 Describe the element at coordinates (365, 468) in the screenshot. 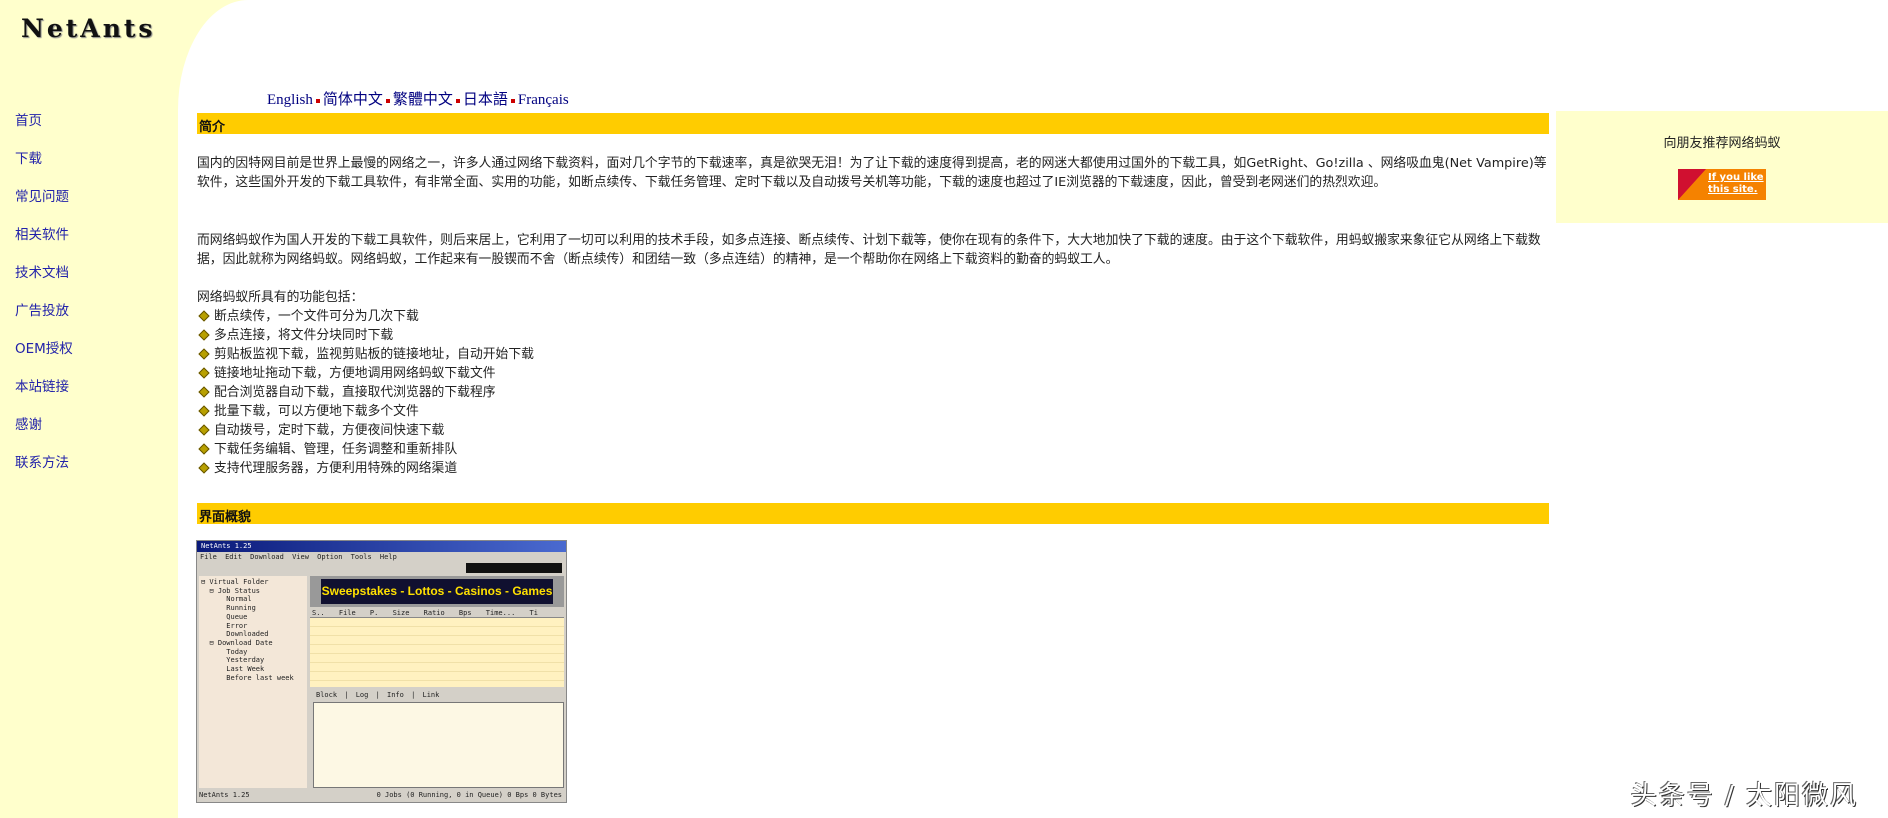

I see `list-item: 支持代理服务器，方便利用特殊的网络渠道` at that location.